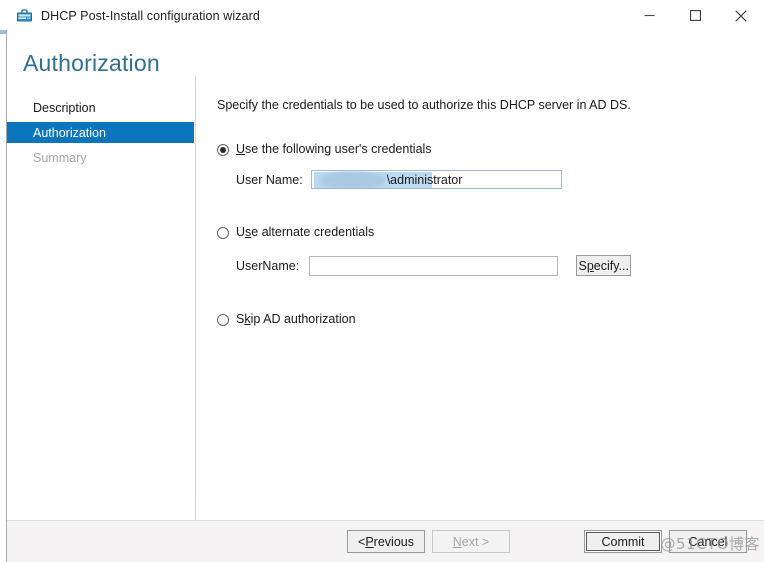  Describe the element at coordinates (241, 232) in the screenshot. I see `radio-label-pre: U` at that location.